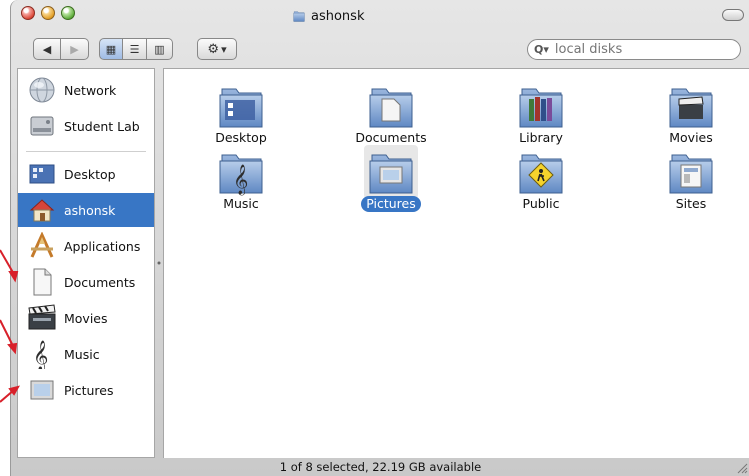 This screenshot has width=749, height=476. I want to click on folder-label: Library, so click(541, 137).